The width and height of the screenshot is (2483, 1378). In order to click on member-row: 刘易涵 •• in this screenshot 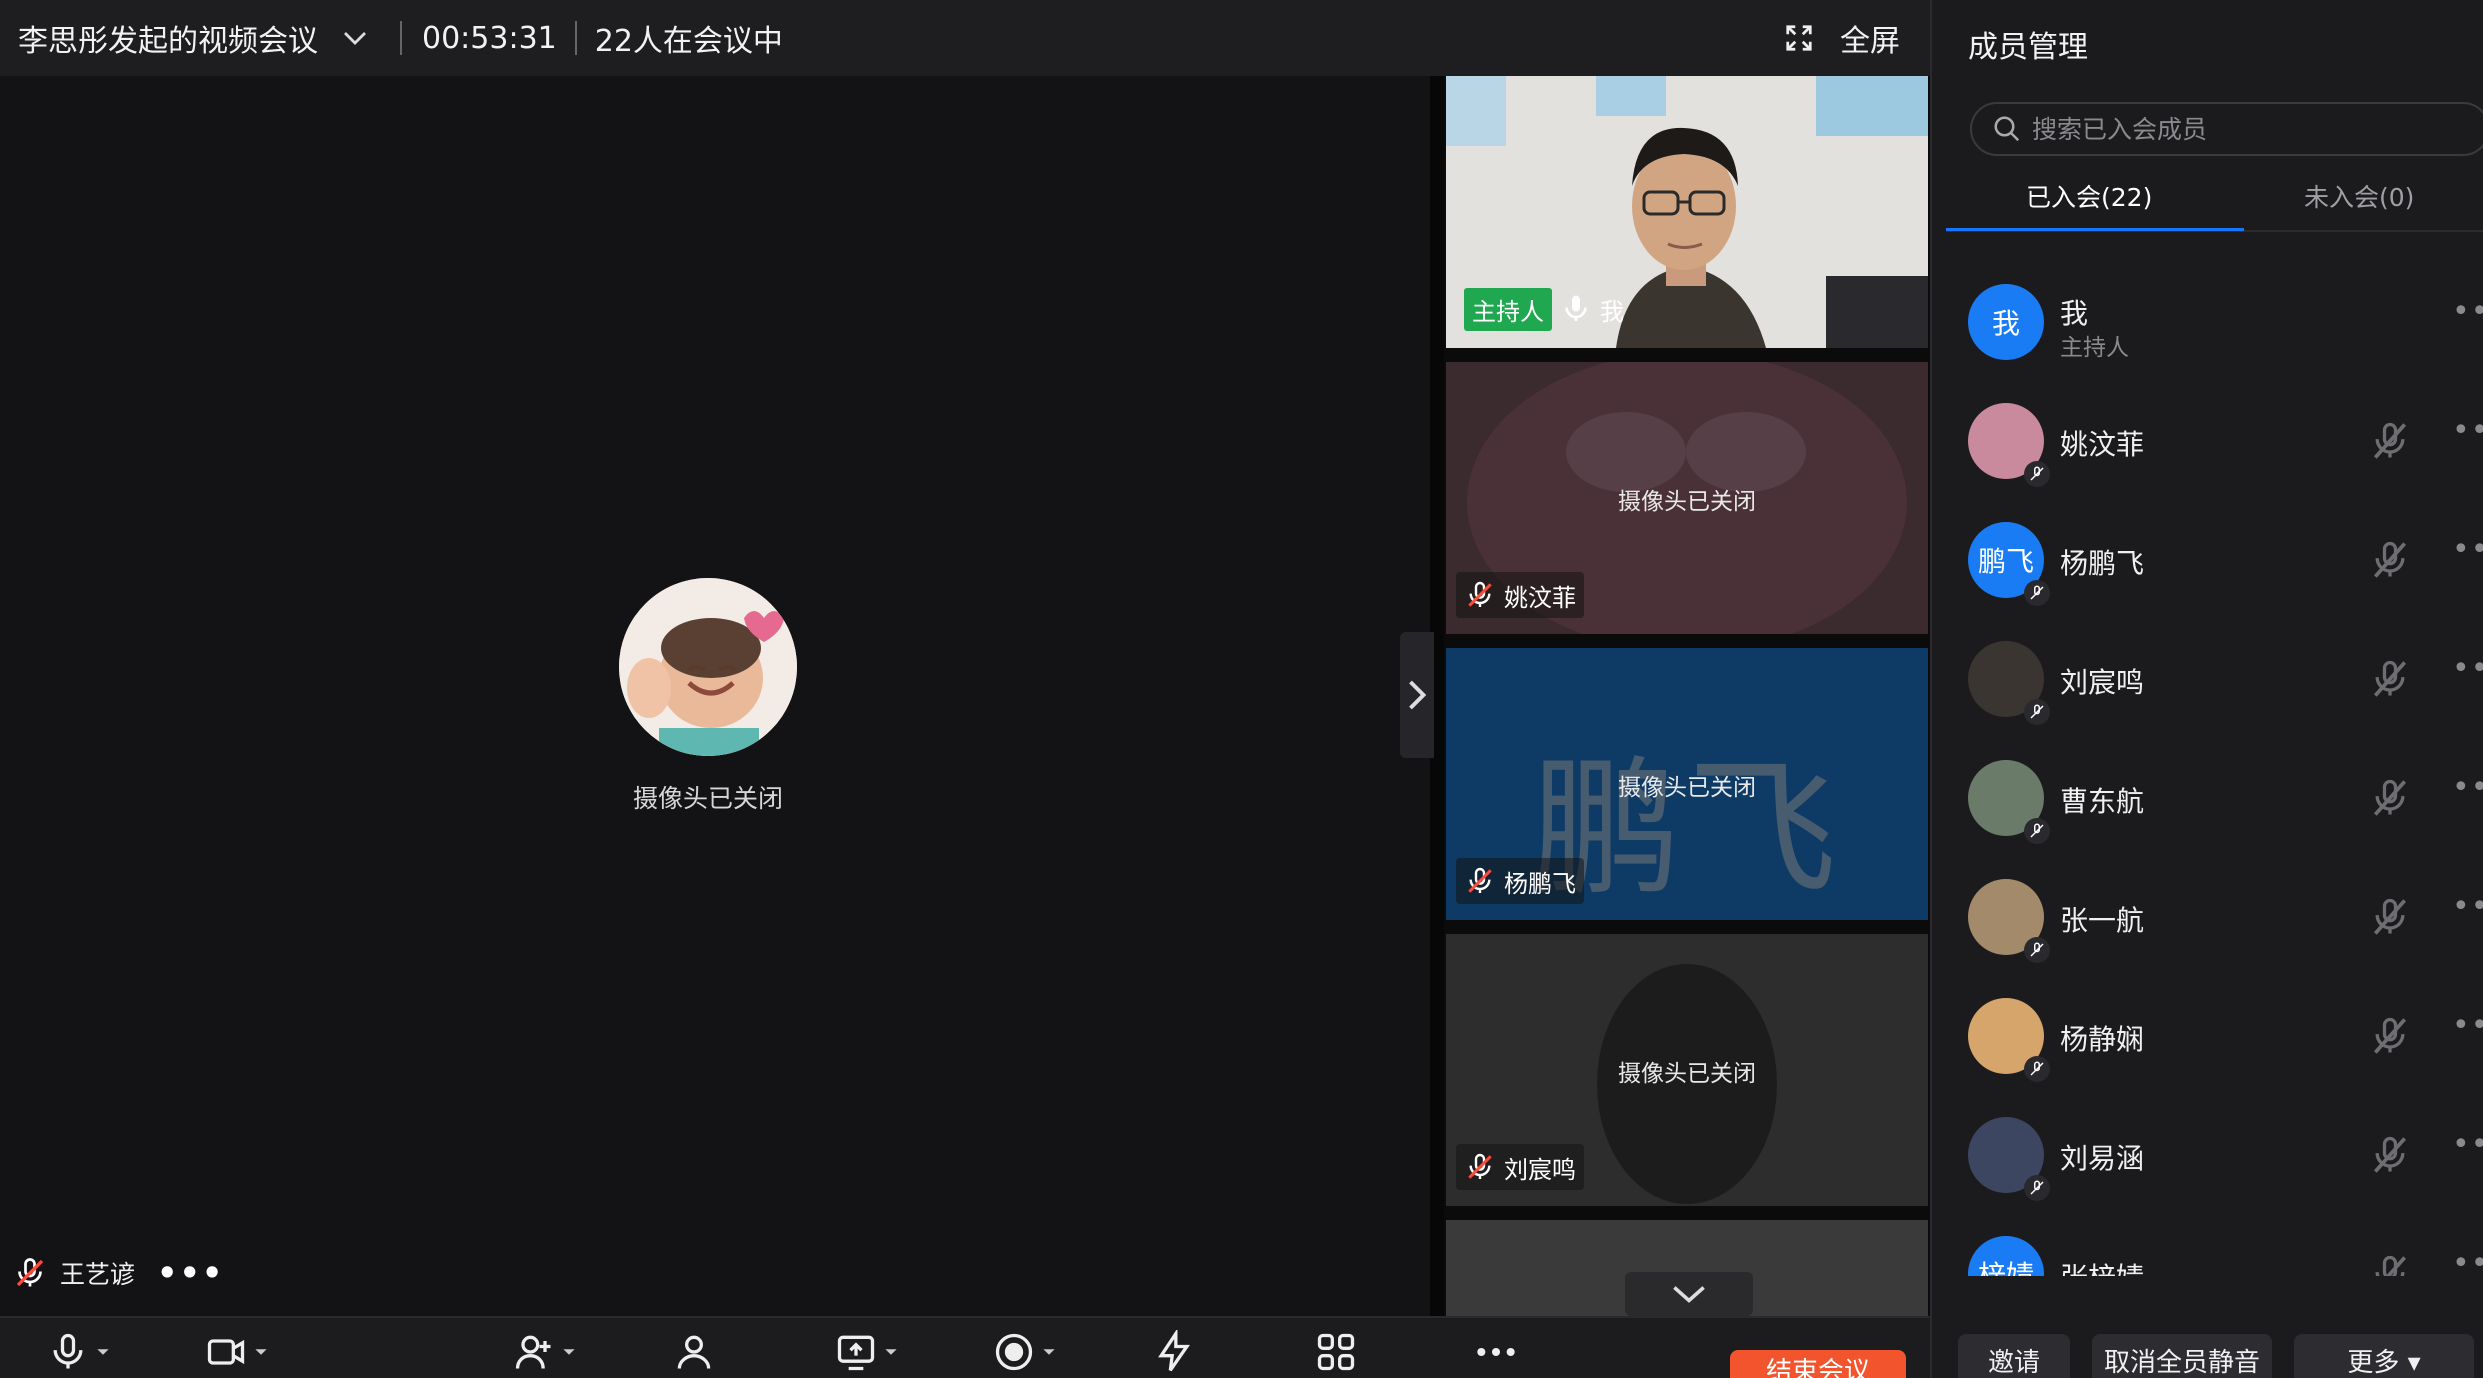, I will do `click(2207, 1150)`.